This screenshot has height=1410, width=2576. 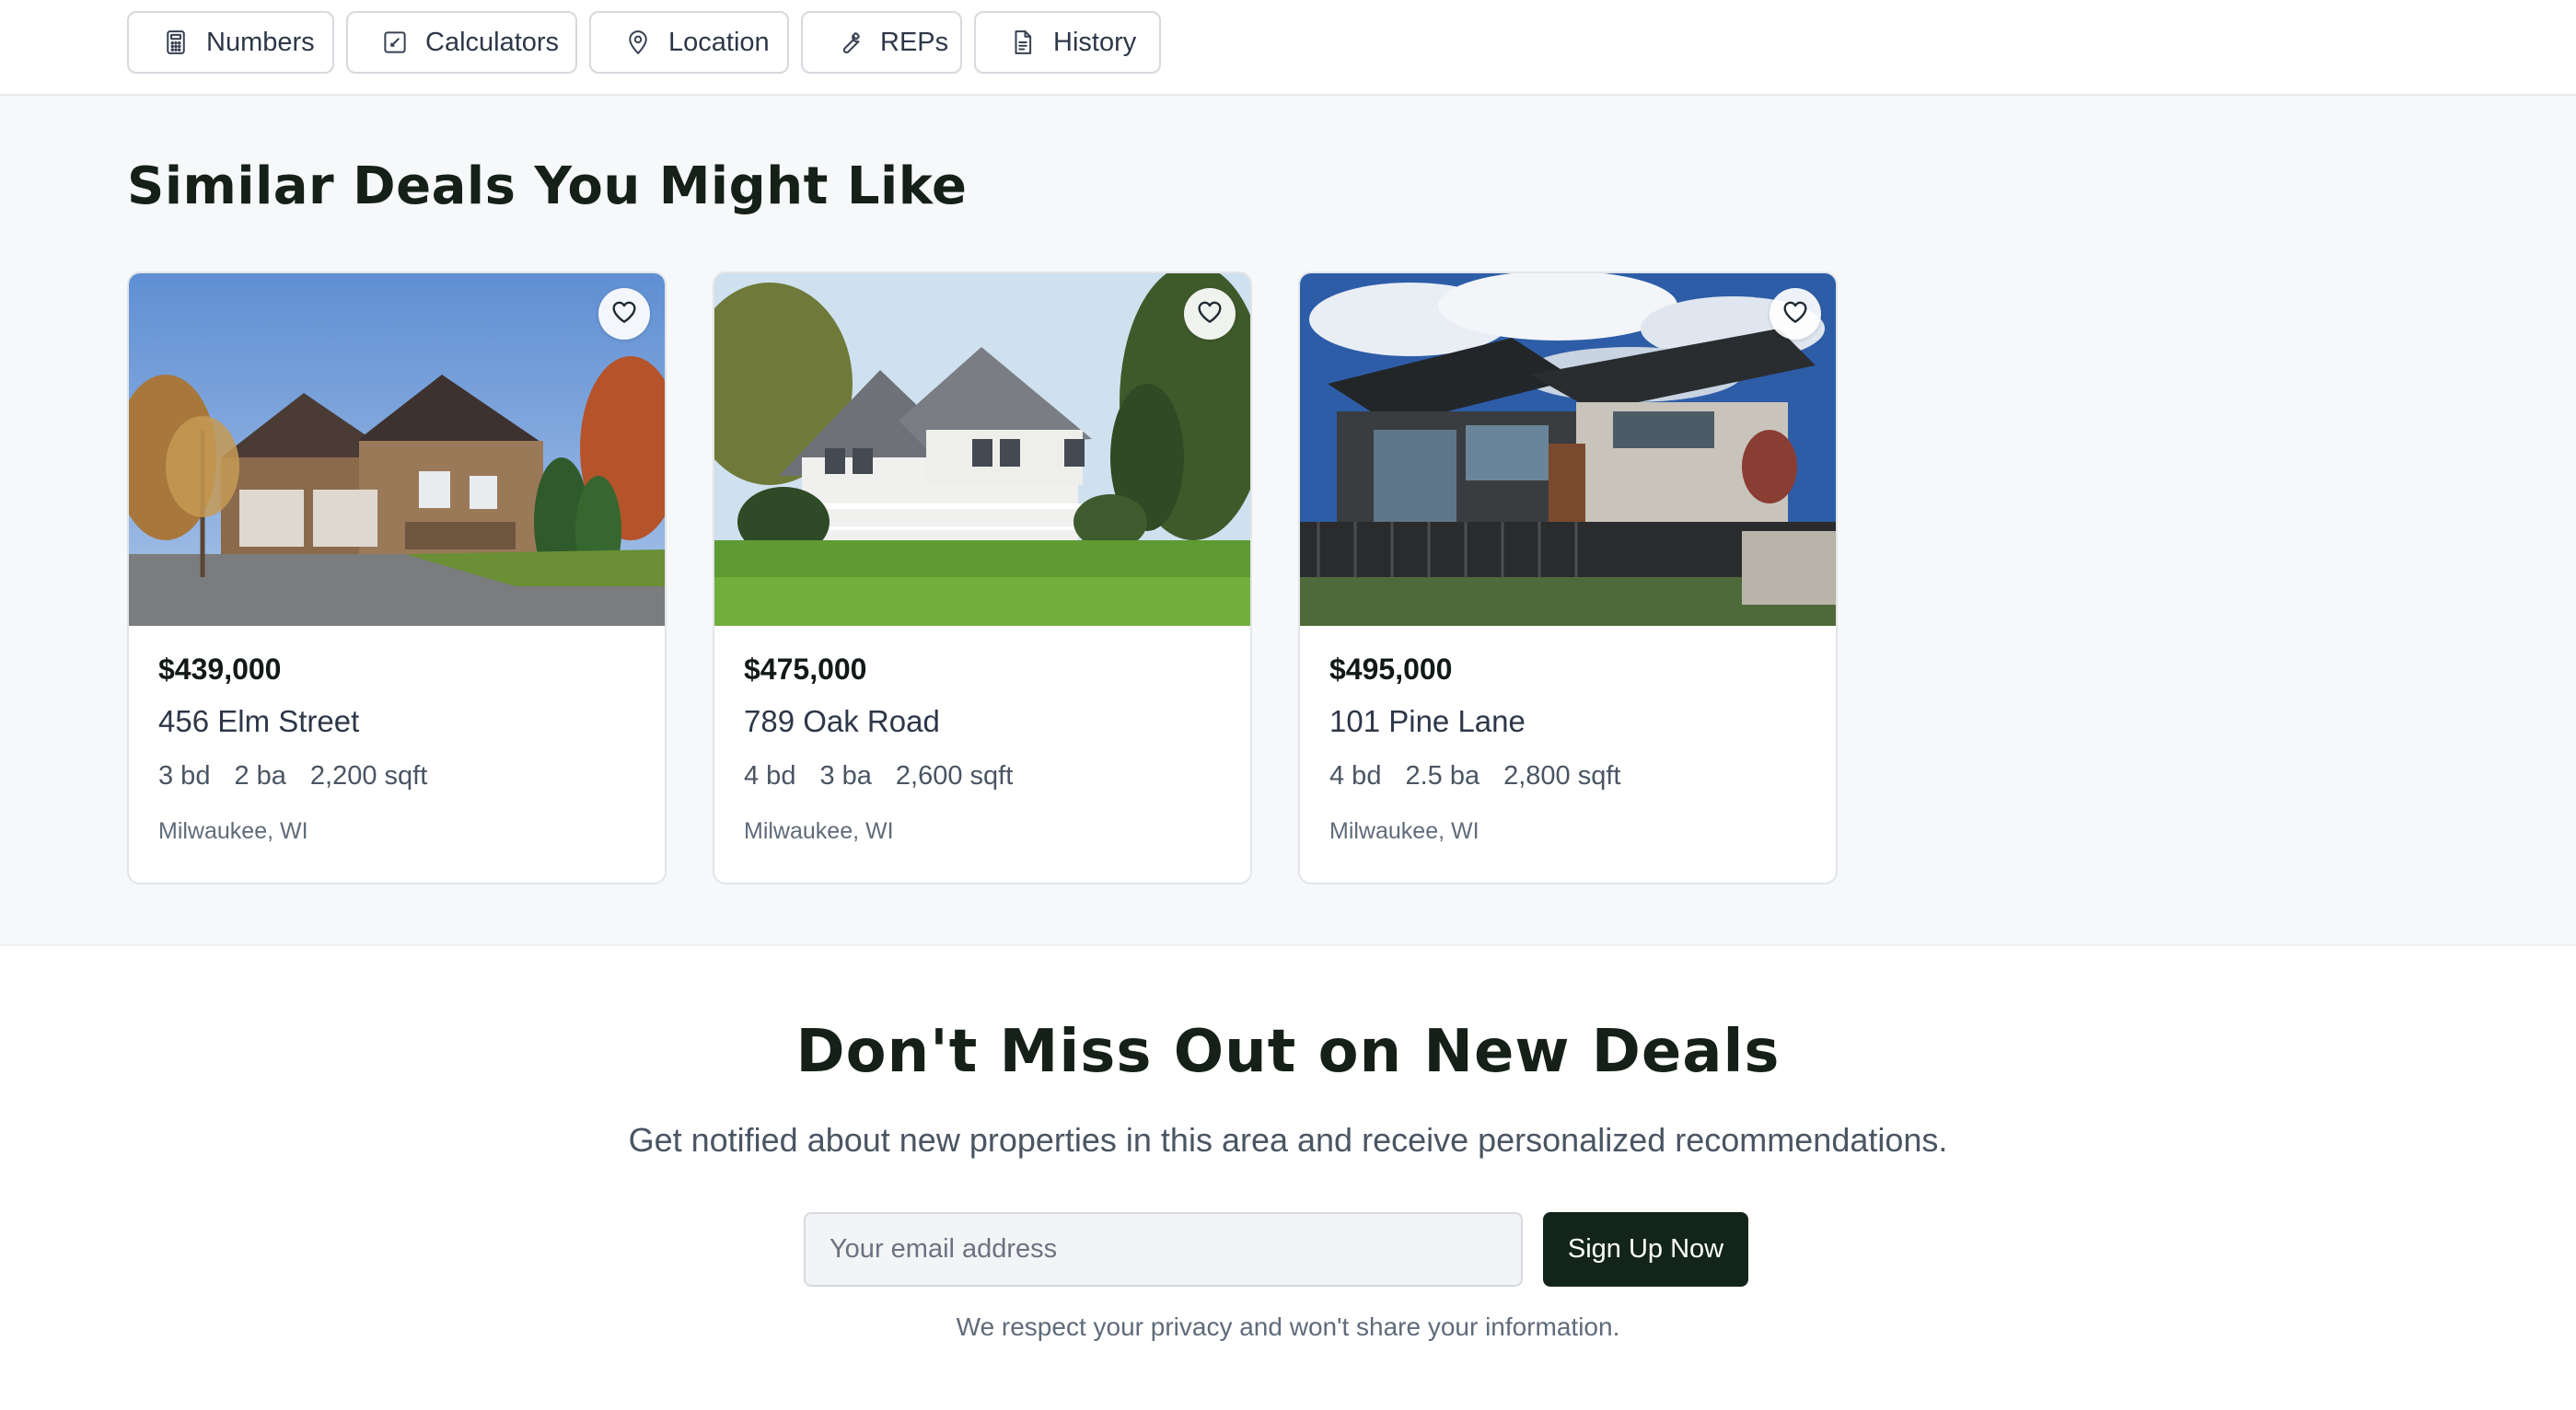 What do you see at coordinates (1442, 776) in the screenshot?
I see `baths: 2.5 ba` at bounding box center [1442, 776].